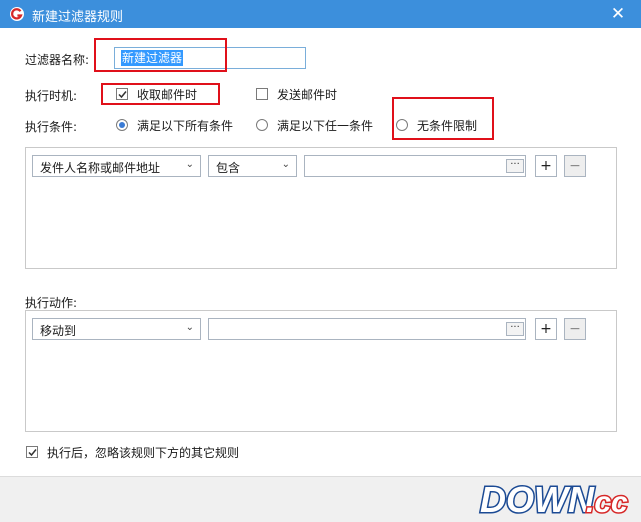 The image size is (641, 522). Describe the element at coordinates (51, 127) in the screenshot. I see `condition-label: 执行条件:` at that location.